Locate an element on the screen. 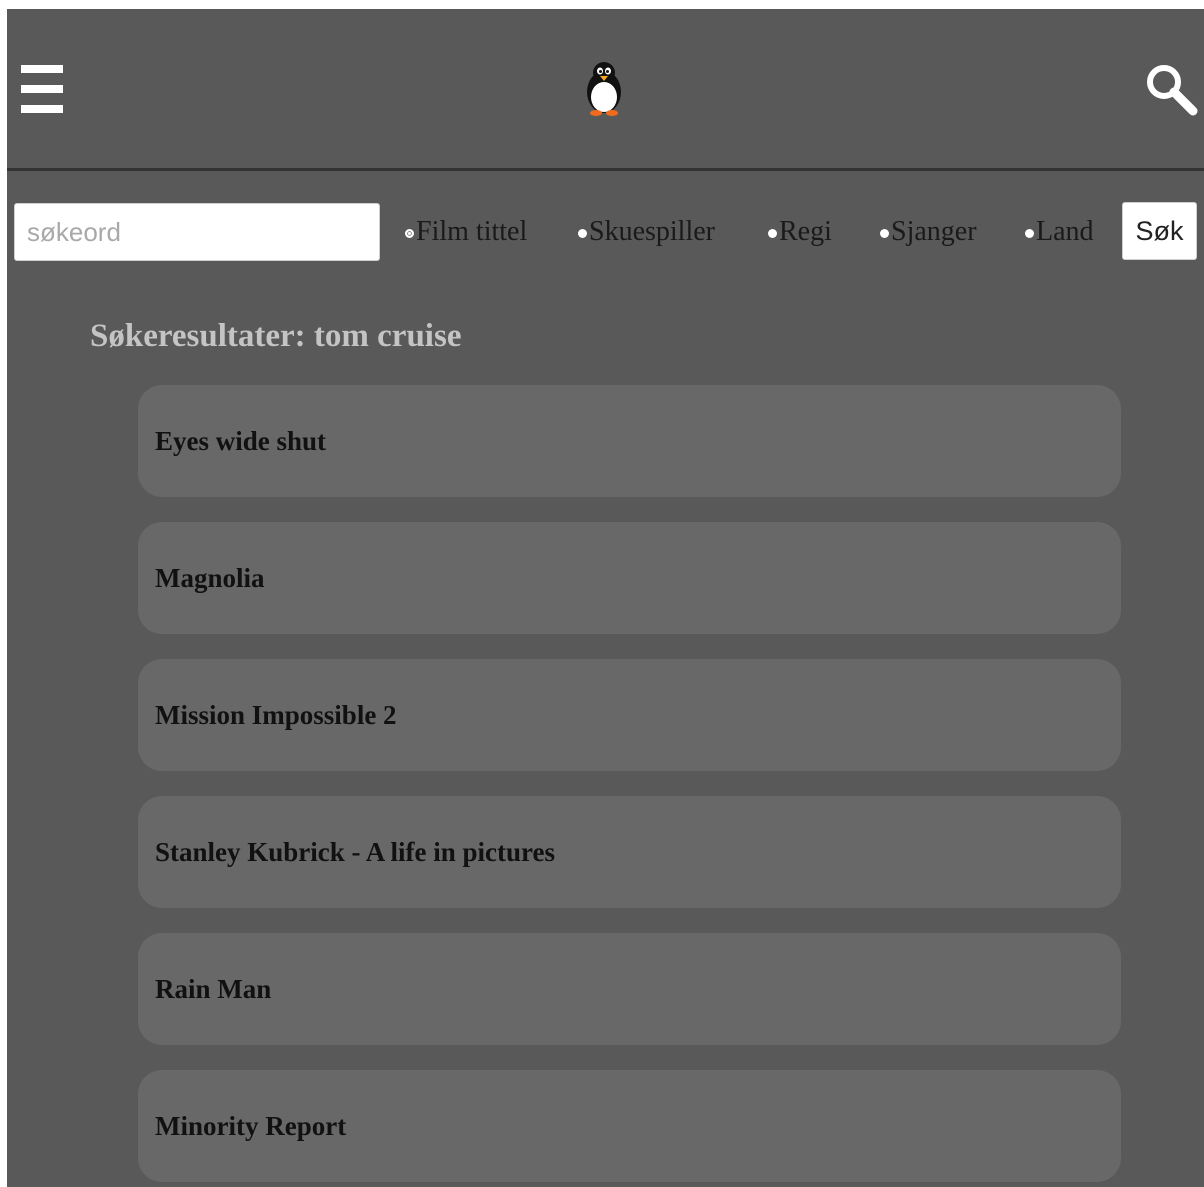 Image resolution: width=1204 pixels, height=1187 pixels. magnifier-graphic is located at coordinates (1172, 90).